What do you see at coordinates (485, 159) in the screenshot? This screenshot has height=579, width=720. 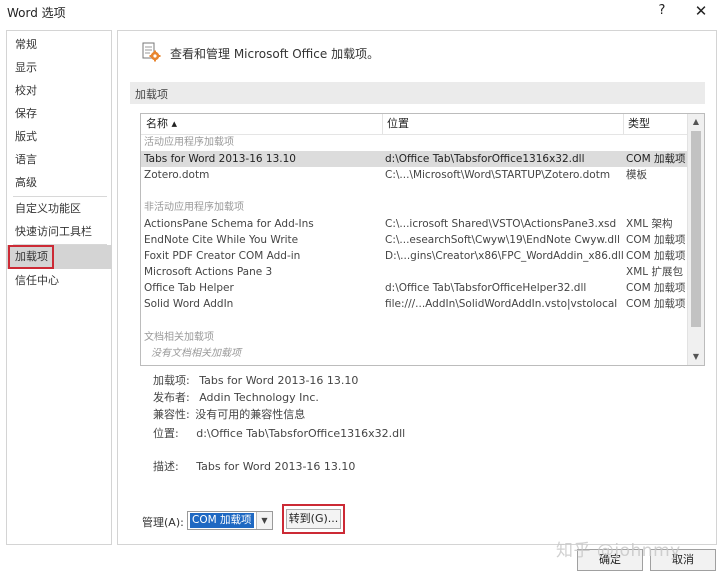 I see `cell-location: d:\Office Tab\TabsforOffice1316x32.dll` at bounding box center [485, 159].